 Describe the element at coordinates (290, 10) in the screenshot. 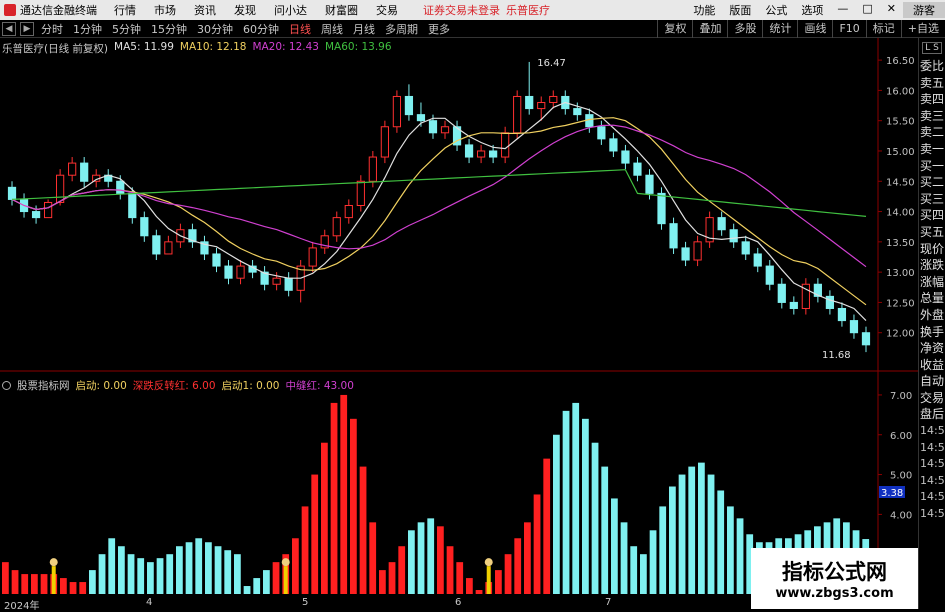

I see `menu-item-ask: 问小达` at that location.